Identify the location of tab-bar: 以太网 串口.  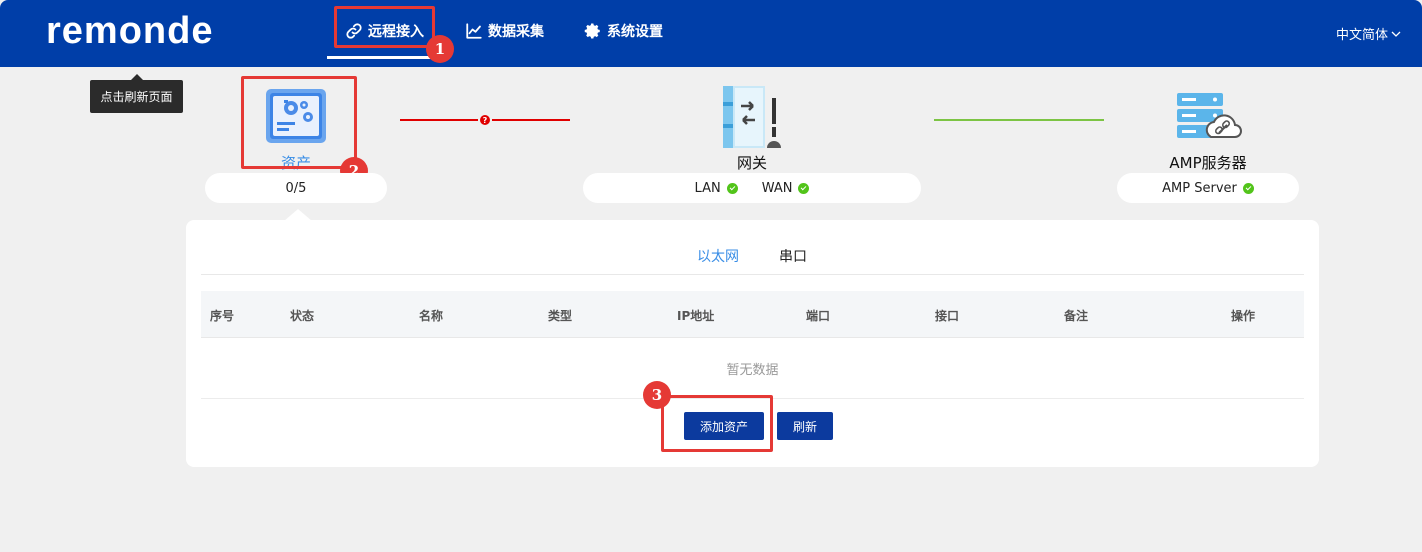
(752, 257).